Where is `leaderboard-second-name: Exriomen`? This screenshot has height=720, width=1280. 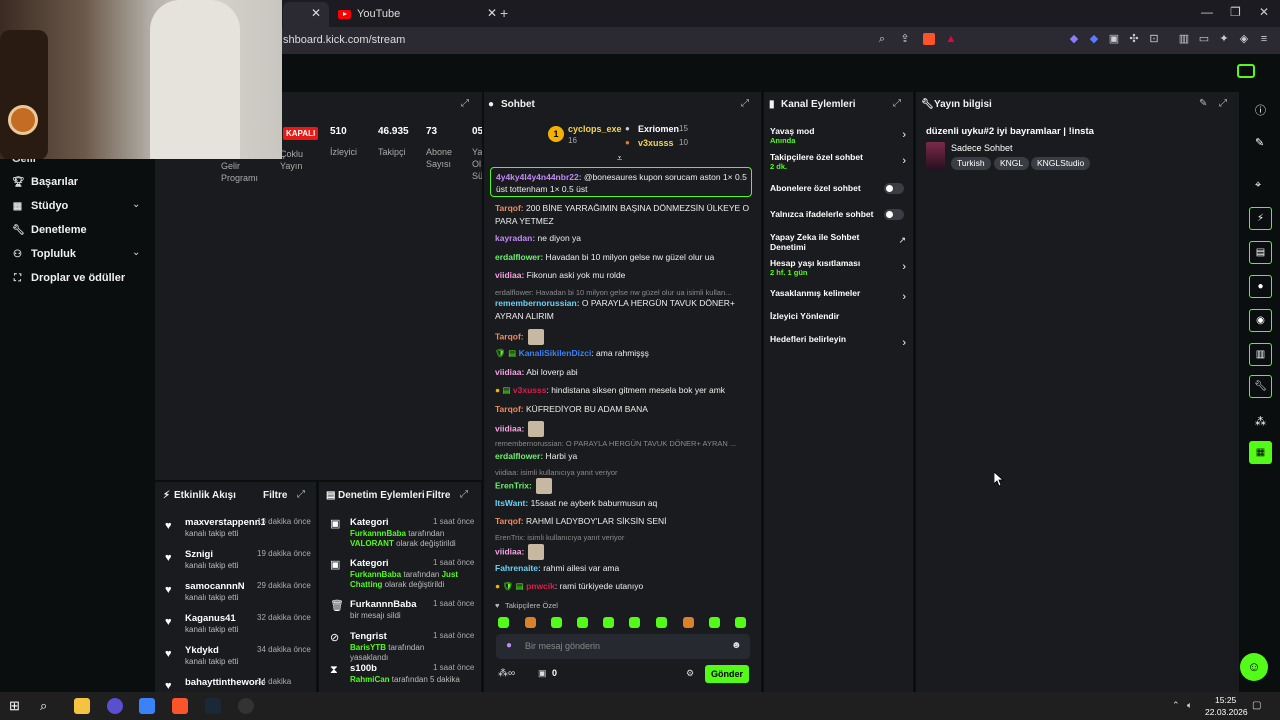
leaderboard-second-name: Exriomen is located at coordinates (658, 129).